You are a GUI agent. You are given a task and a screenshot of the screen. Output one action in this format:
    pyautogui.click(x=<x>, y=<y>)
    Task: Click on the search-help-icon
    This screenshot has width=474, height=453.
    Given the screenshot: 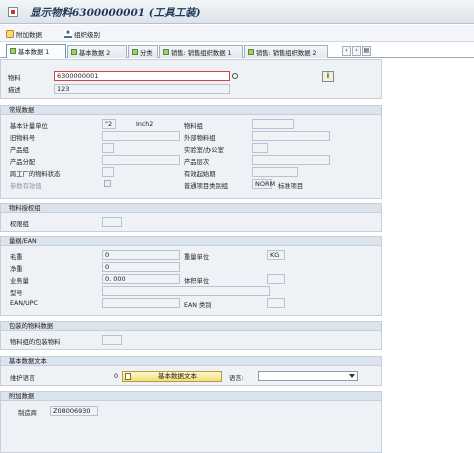 What is the action you would take?
    pyautogui.click(x=235, y=76)
    